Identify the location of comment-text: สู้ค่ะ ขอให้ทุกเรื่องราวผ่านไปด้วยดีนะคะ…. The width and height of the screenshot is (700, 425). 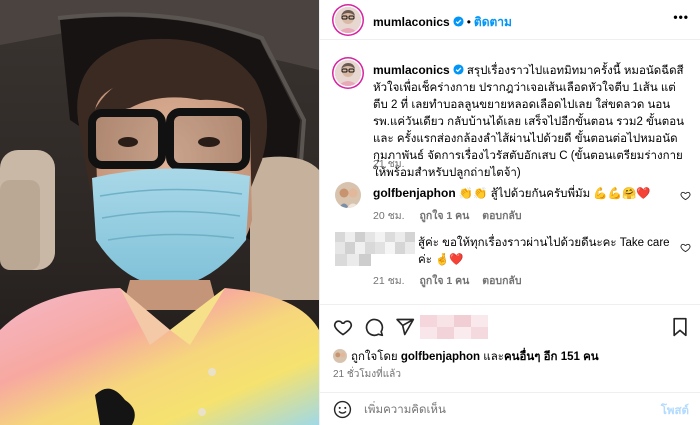
(547, 252).